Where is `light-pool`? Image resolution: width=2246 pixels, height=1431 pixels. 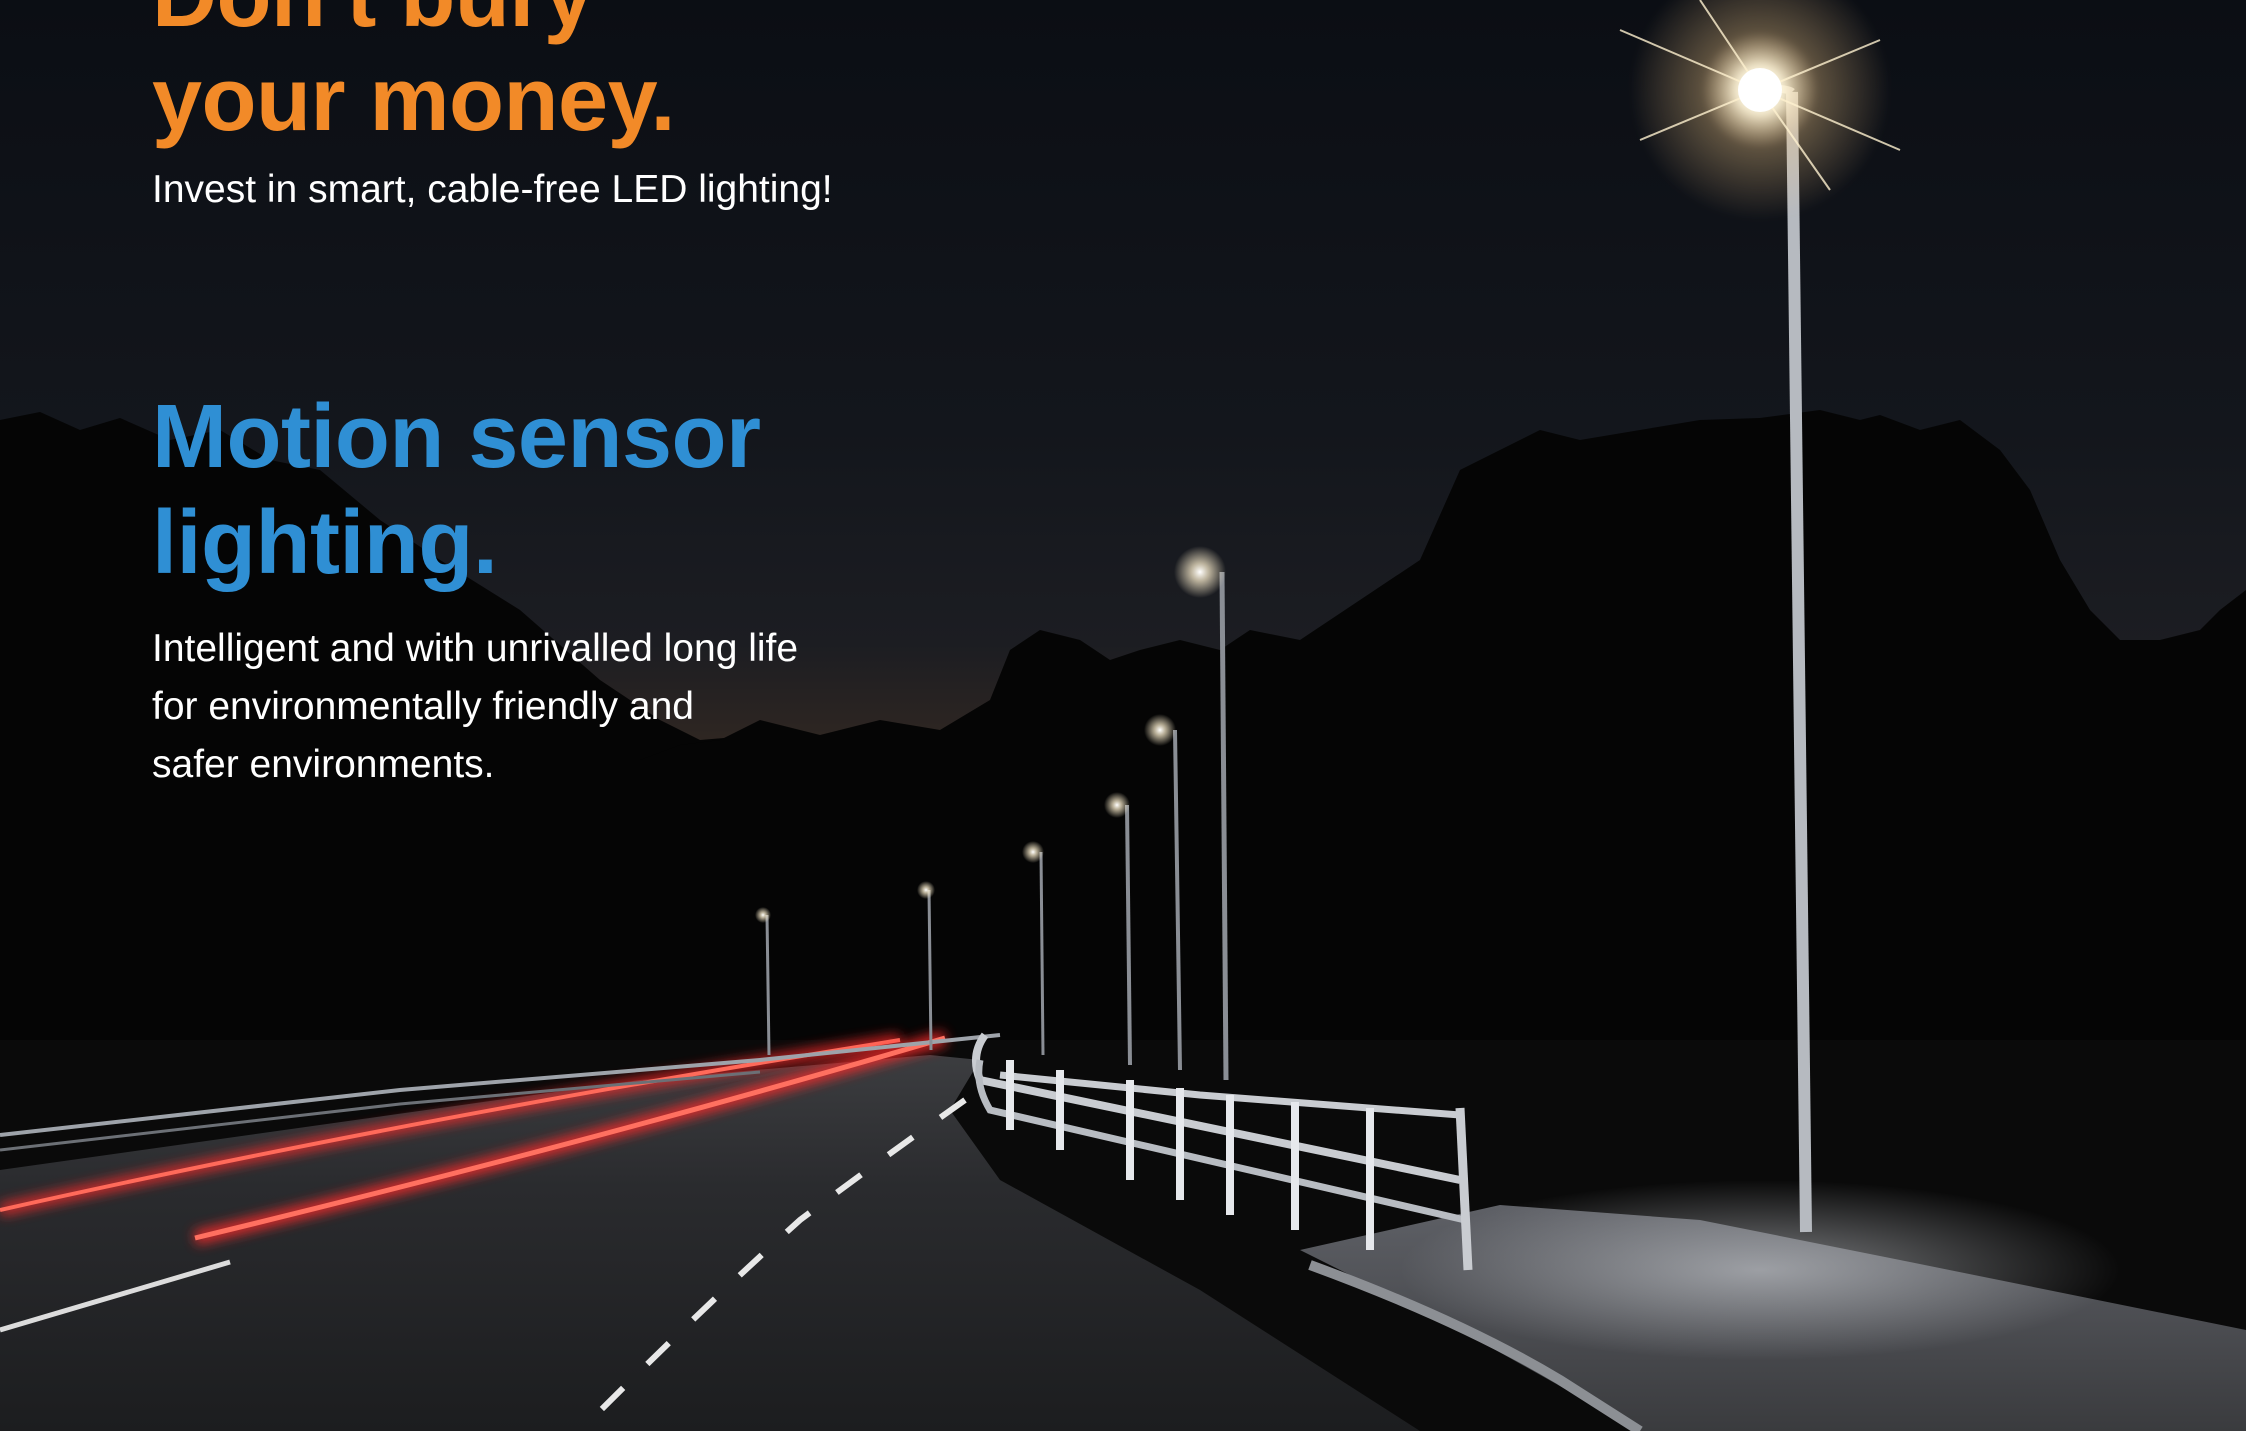
light-pool is located at coordinates (1760, 1270).